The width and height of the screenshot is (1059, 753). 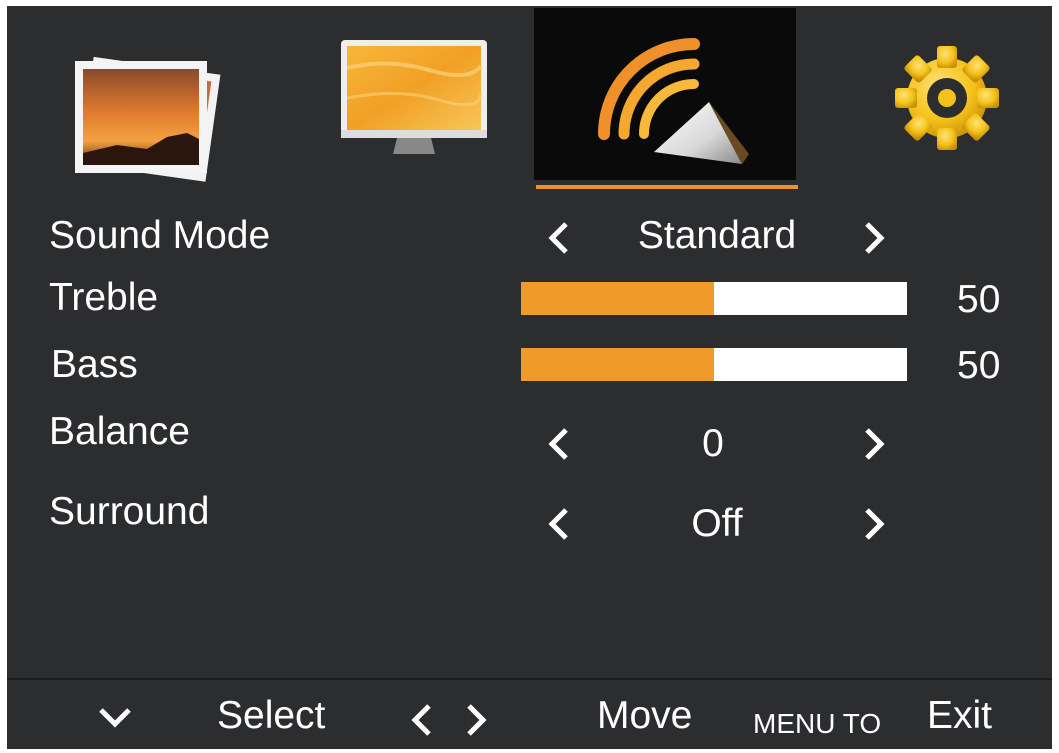 I want to click on tab-picture, so click(x=137, y=98).